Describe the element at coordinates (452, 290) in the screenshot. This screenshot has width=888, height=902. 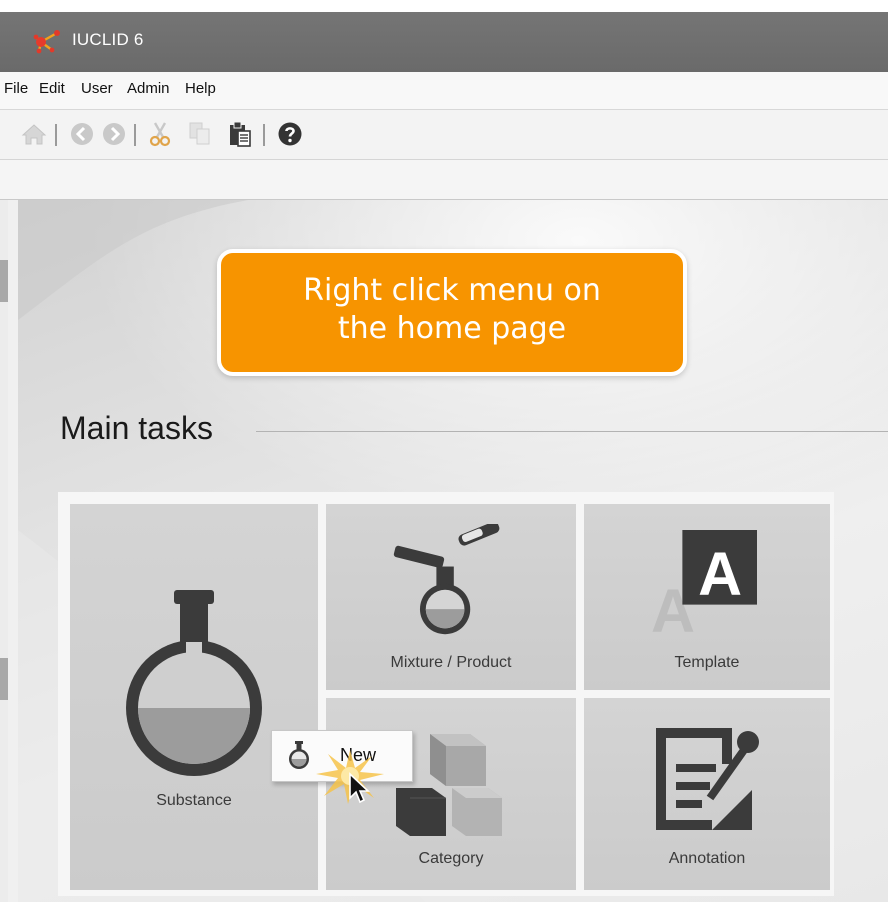
I see `callout-line-1: Right click menu on` at that location.